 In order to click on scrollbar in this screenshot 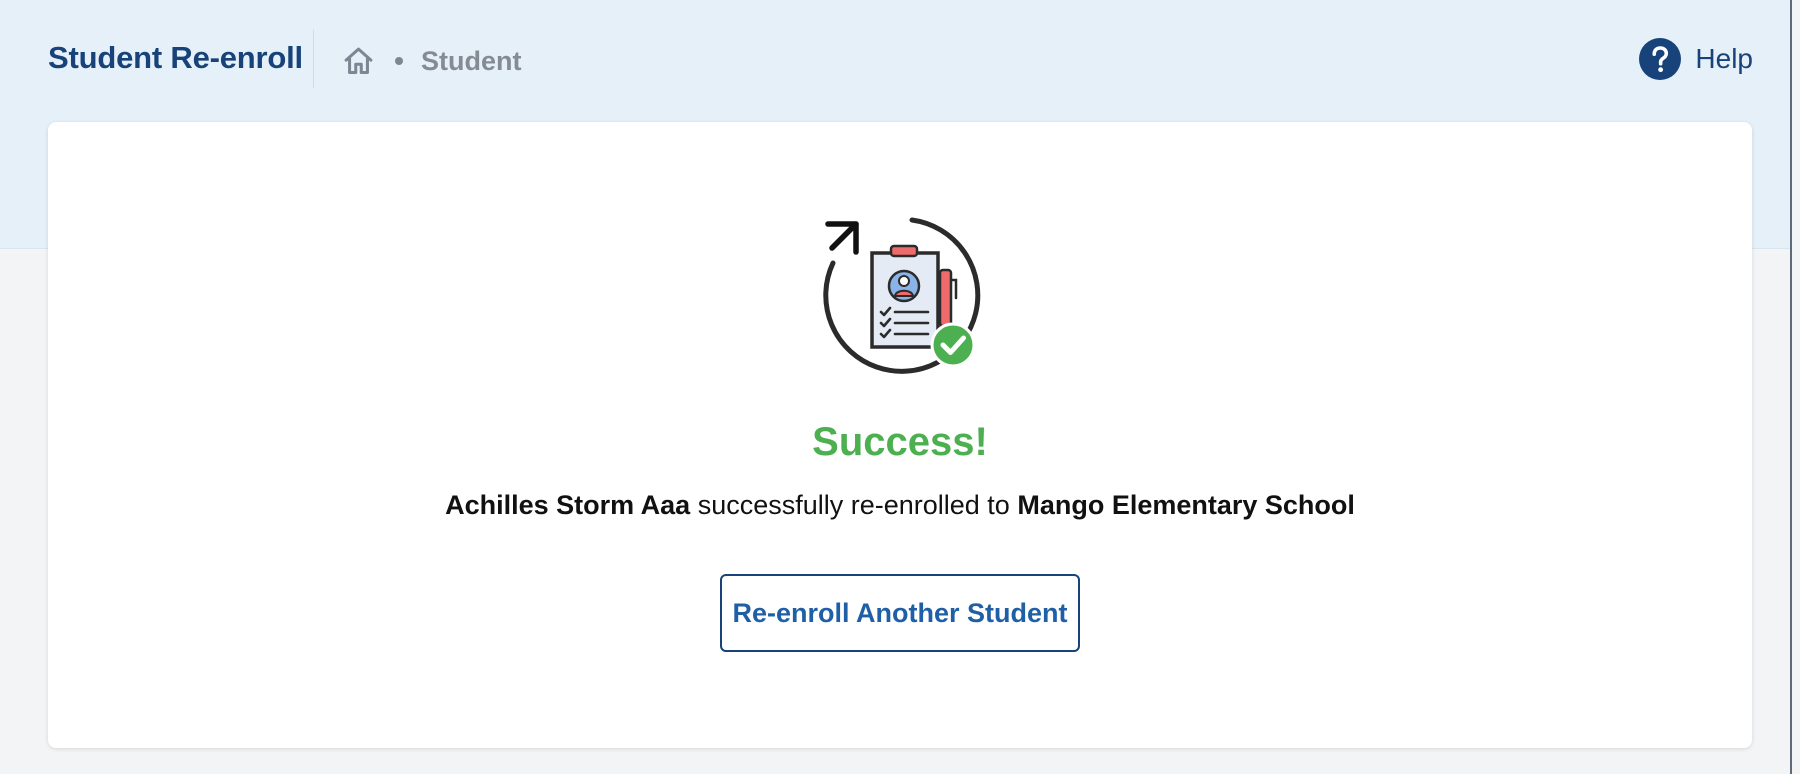, I will do `click(1795, 387)`.